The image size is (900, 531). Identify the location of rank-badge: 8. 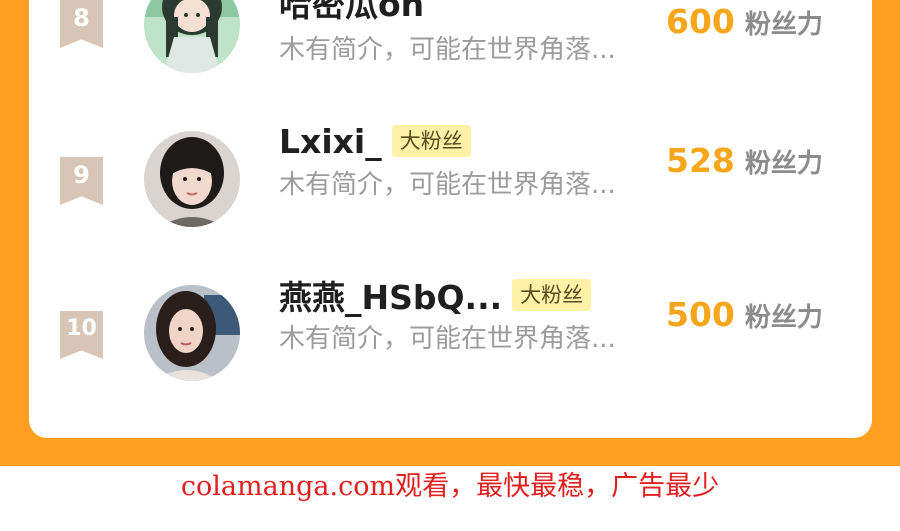
(81, 24).